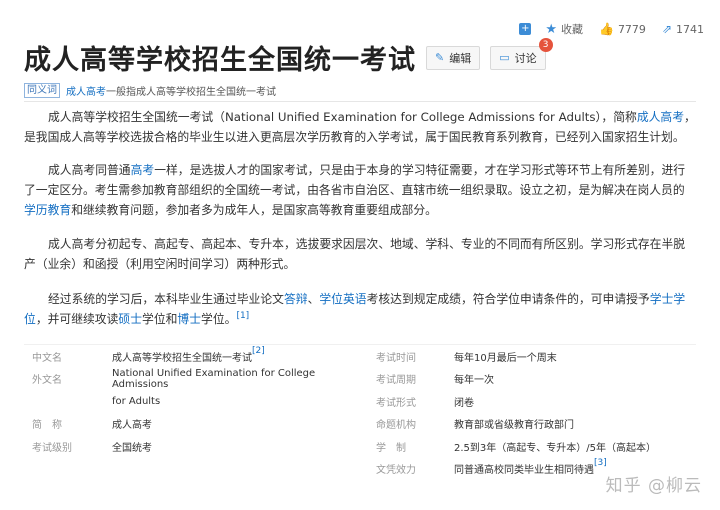  What do you see at coordinates (391, 448) in the screenshot?
I see `info-label: 学 制` at bounding box center [391, 448].